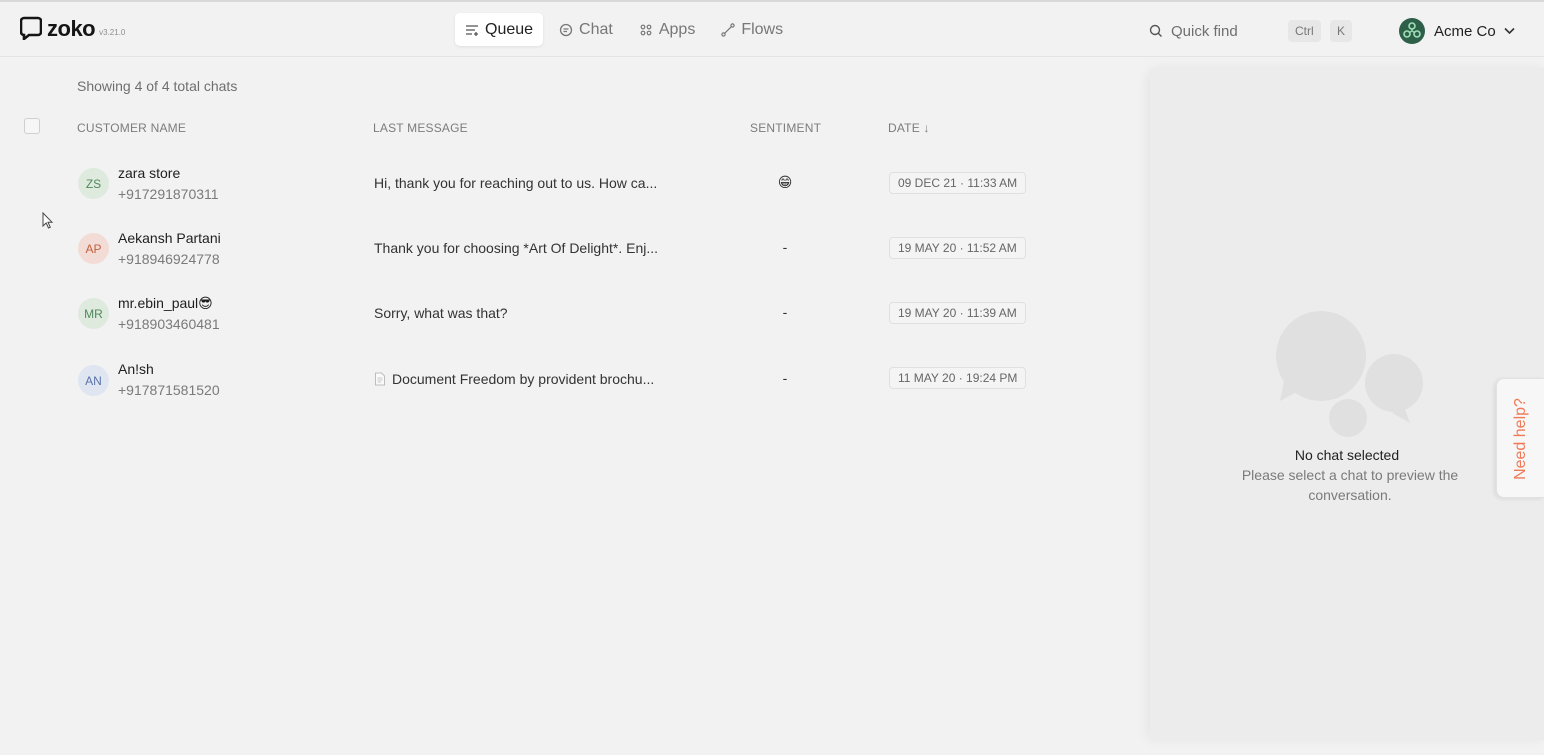 The width and height of the screenshot is (1544, 755). I want to click on search-icon, so click(1155, 30).